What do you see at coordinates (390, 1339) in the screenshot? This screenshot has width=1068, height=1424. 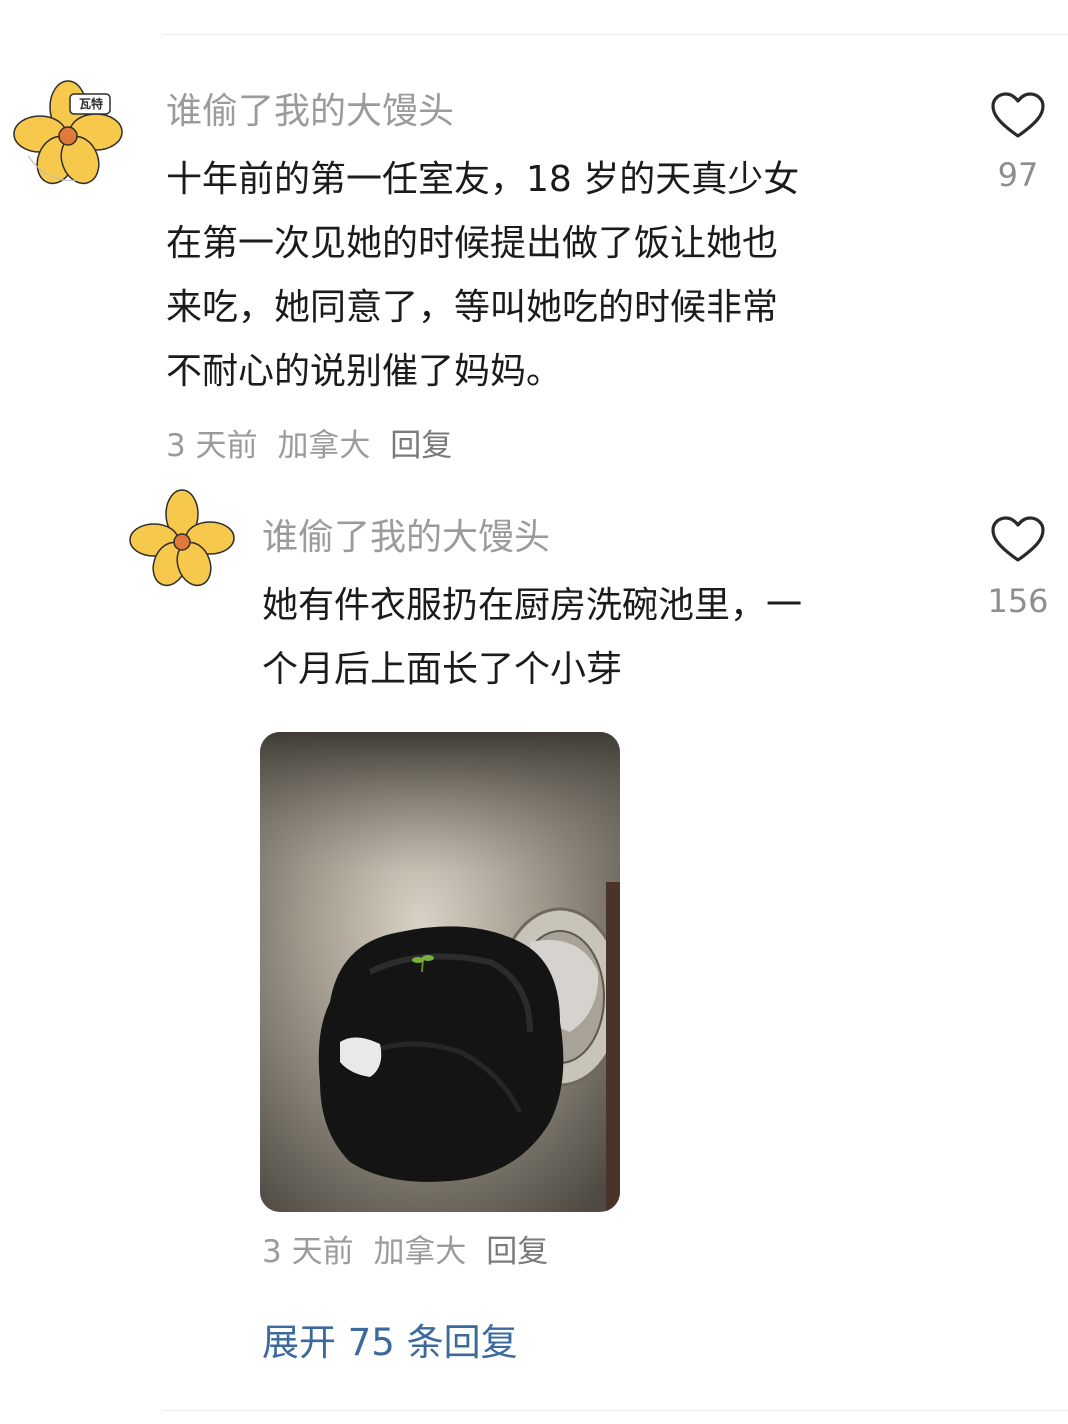 I see `expand-replies-link: 展开 75 条回复` at bounding box center [390, 1339].